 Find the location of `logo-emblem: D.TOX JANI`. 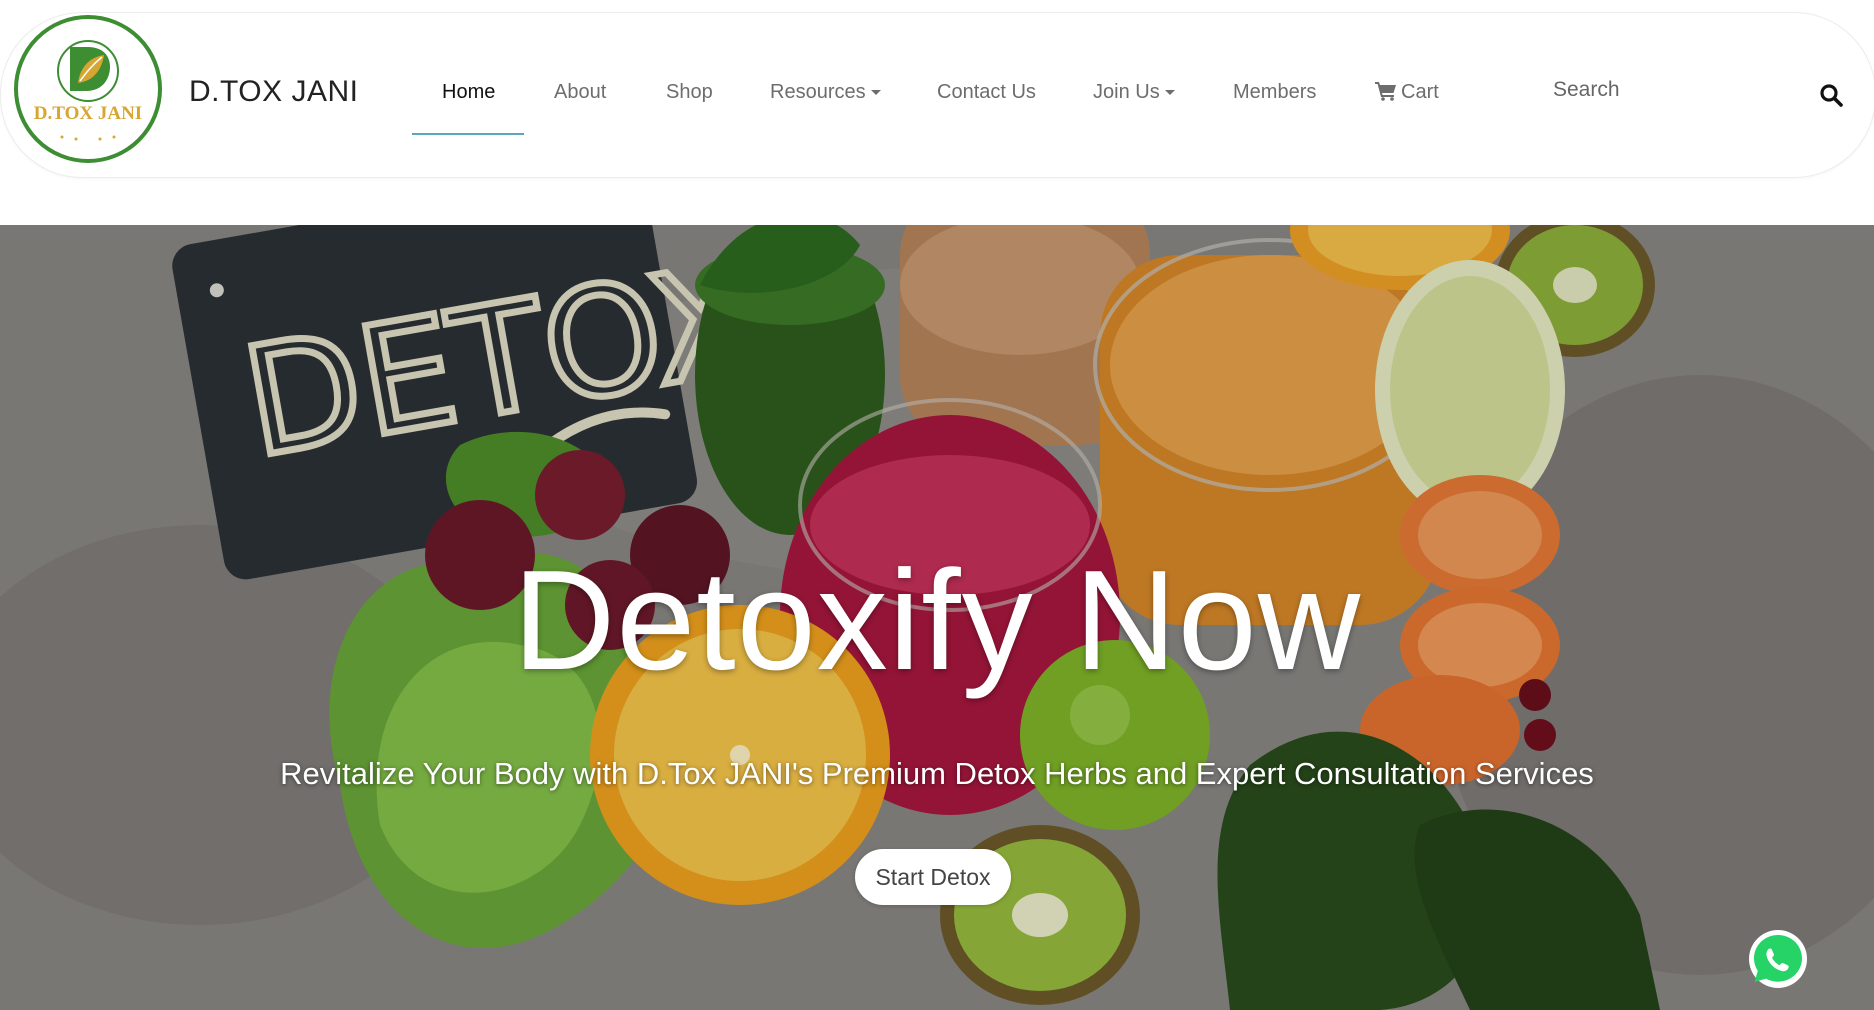

logo-emblem: D.TOX JANI is located at coordinates (88, 89).